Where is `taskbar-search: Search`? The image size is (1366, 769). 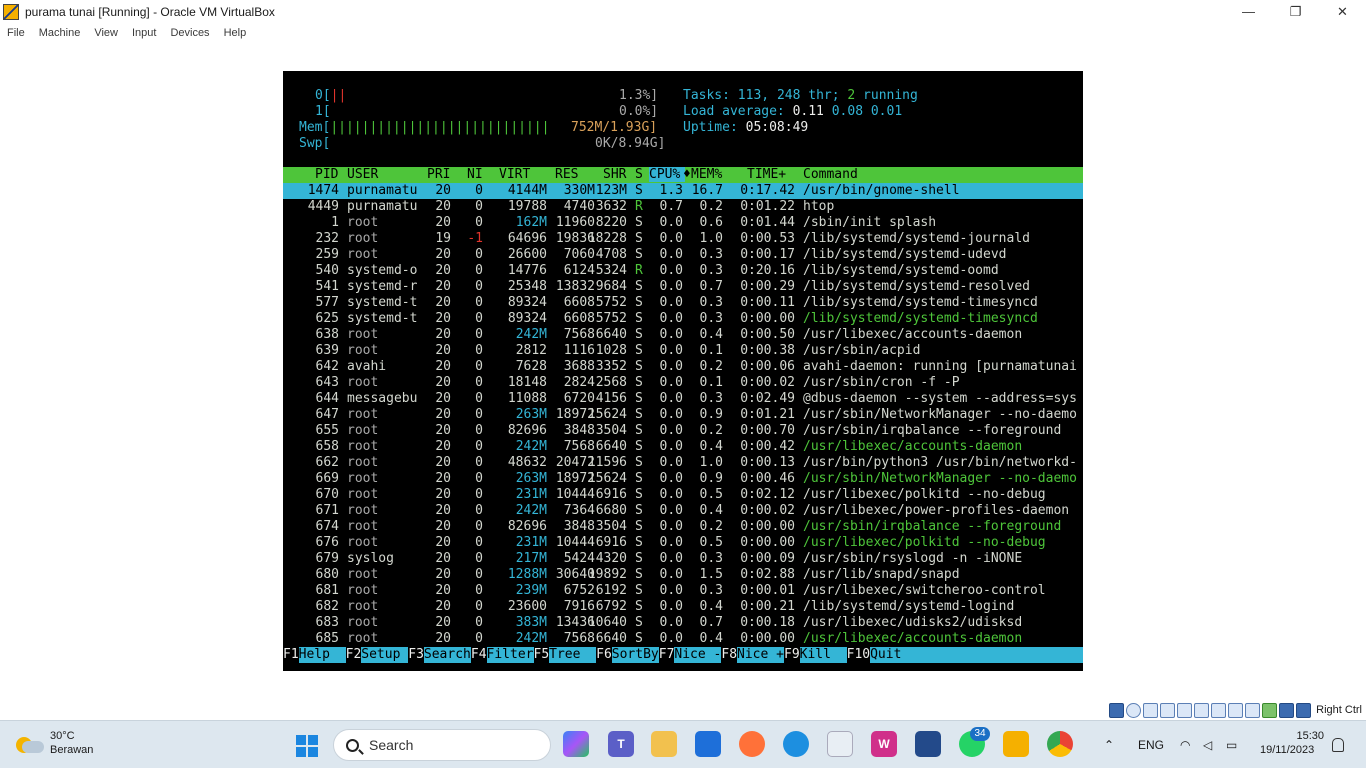
taskbar-search: Search is located at coordinates (442, 745).